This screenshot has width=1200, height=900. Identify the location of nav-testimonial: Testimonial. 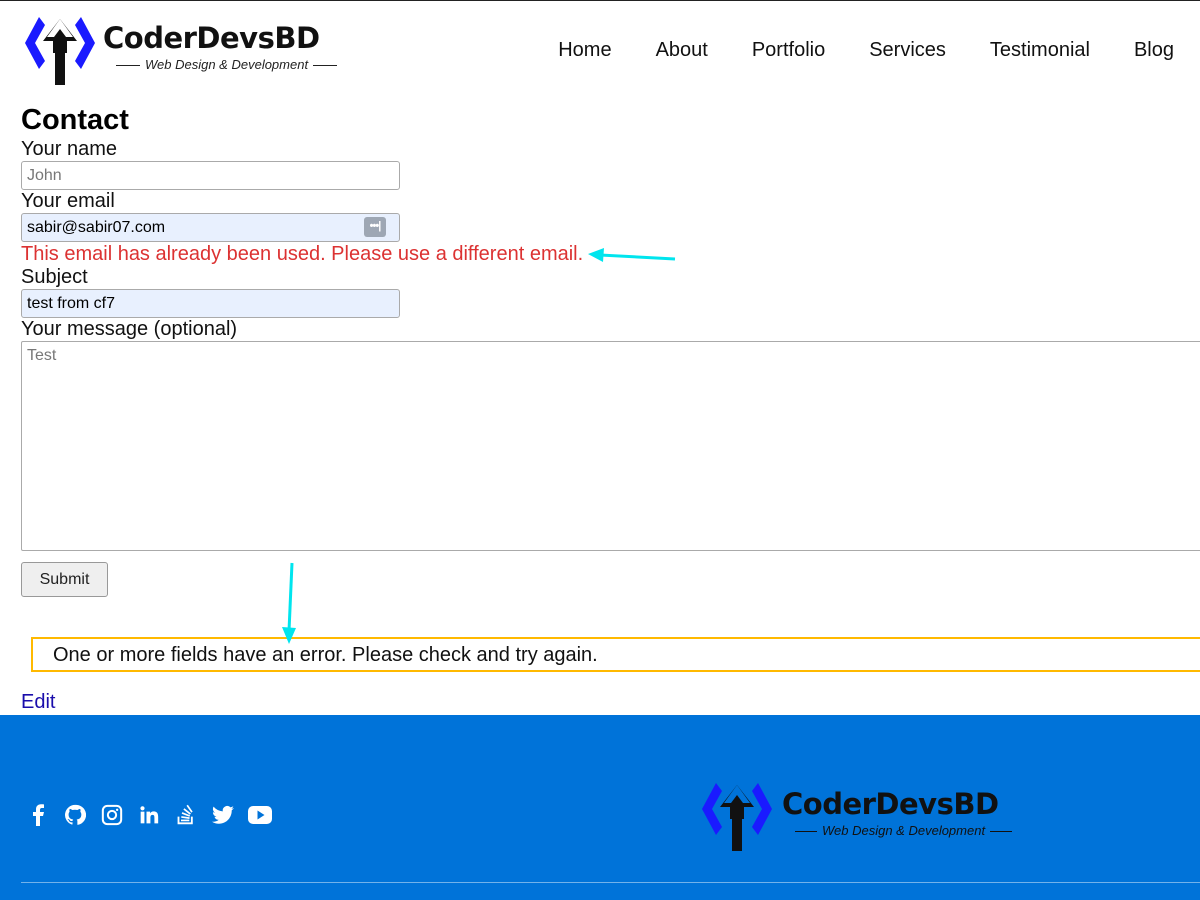
(1040, 50).